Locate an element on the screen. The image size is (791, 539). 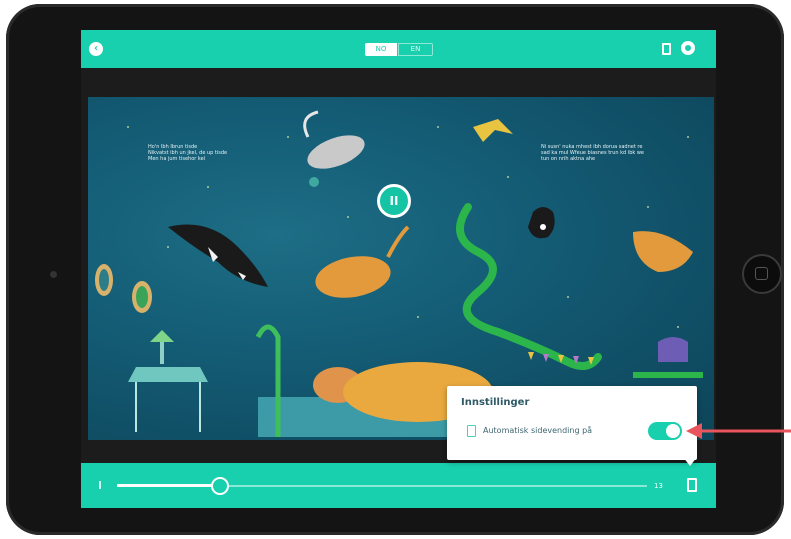
popup-title: Innstillinger is located at coordinates (495, 402).